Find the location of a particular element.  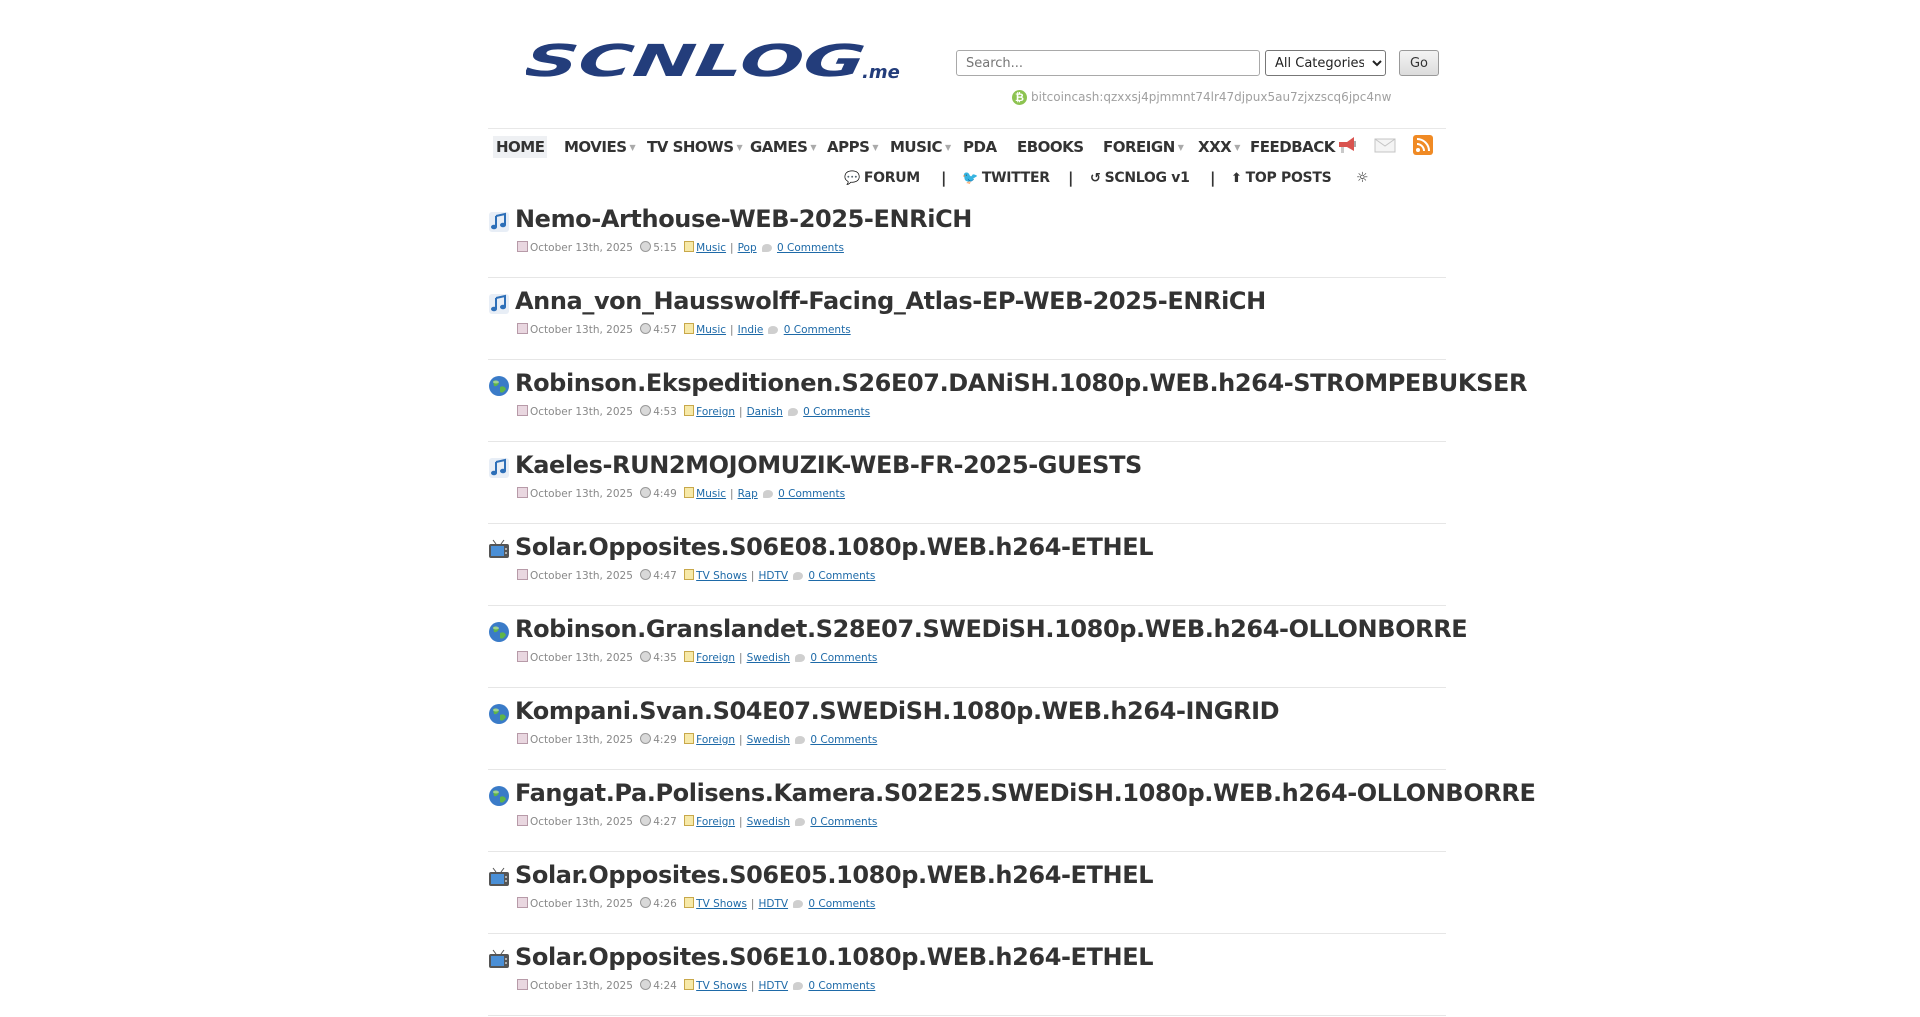

nav-games: GAMES ▼ is located at coordinates (783, 147).